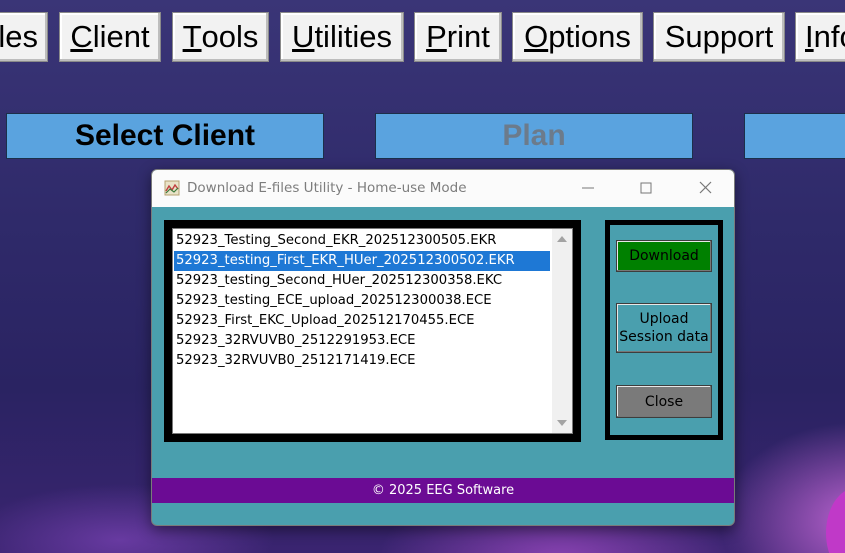 The image size is (845, 553). Describe the element at coordinates (664, 401) in the screenshot. I see `close-button: Close` at that location.